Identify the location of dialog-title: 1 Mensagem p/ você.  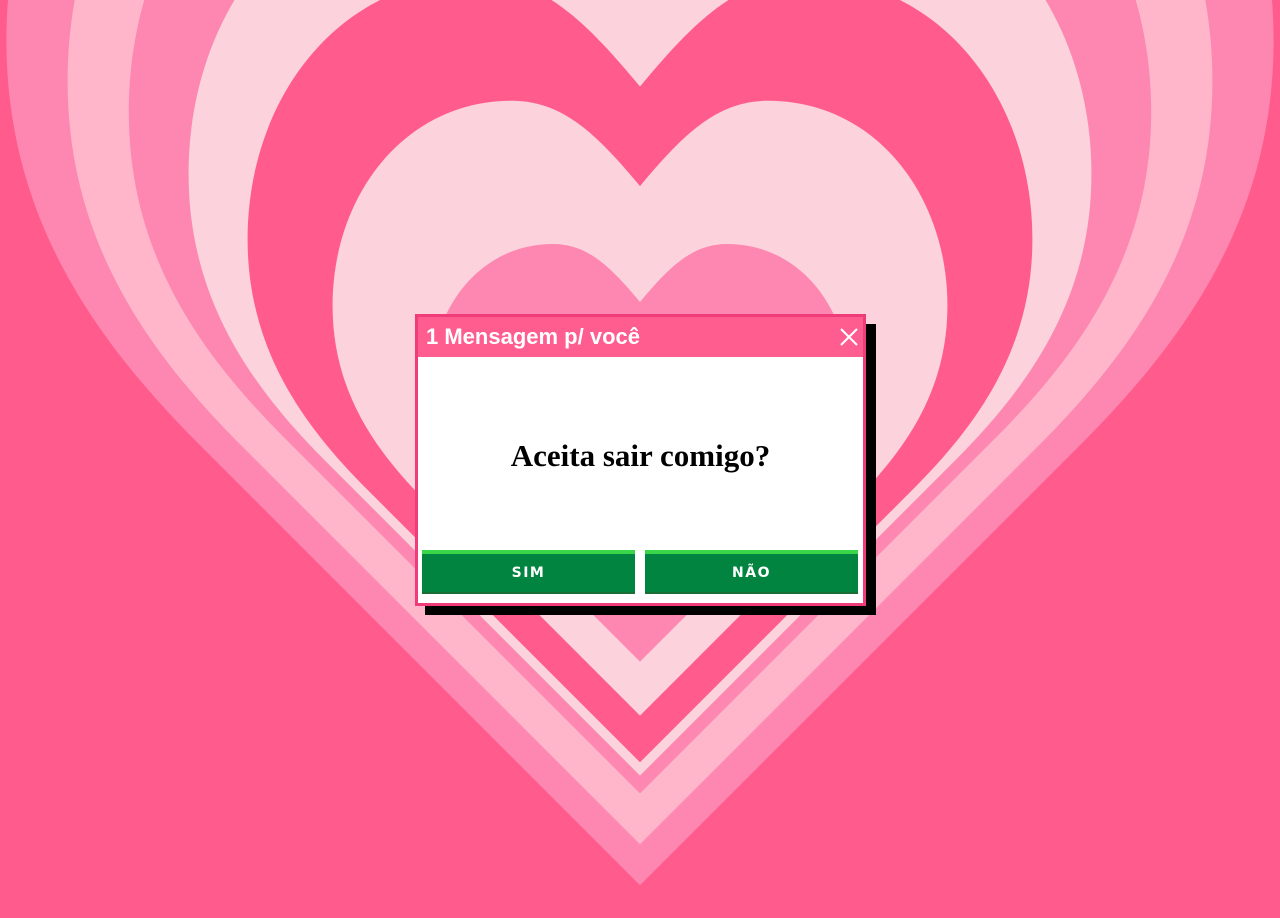
(533, 336).